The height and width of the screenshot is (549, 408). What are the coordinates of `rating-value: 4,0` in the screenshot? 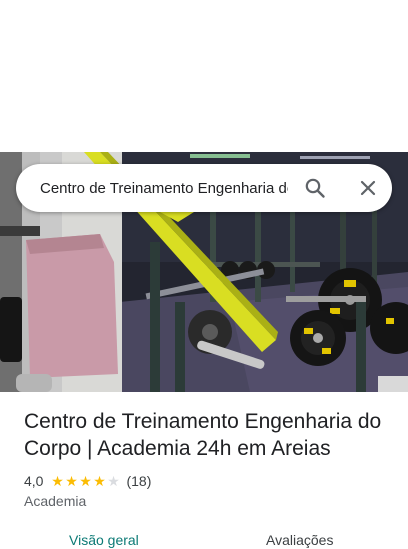 It's located at (34, 481).